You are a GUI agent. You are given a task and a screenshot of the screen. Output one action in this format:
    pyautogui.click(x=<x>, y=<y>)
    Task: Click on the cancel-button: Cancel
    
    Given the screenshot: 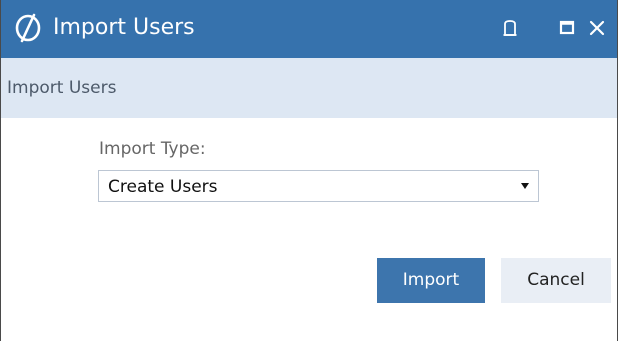 What is the action you would take?
    pyautogui.click(x=556, y=280)
    